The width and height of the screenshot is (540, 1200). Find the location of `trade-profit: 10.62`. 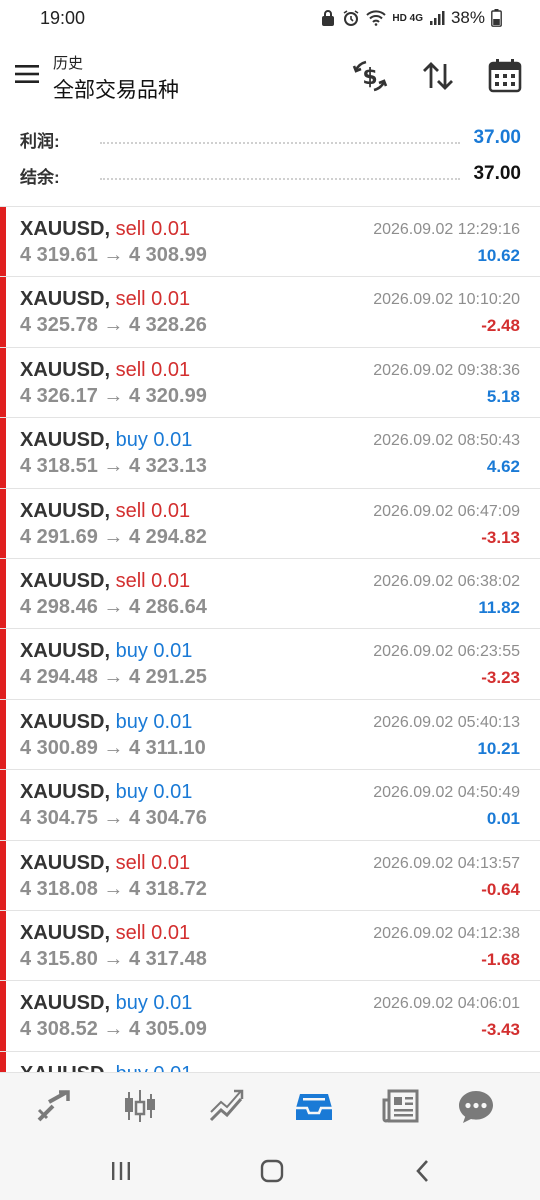

trade-profit: 10.62 is located at coordinates (498, 255).